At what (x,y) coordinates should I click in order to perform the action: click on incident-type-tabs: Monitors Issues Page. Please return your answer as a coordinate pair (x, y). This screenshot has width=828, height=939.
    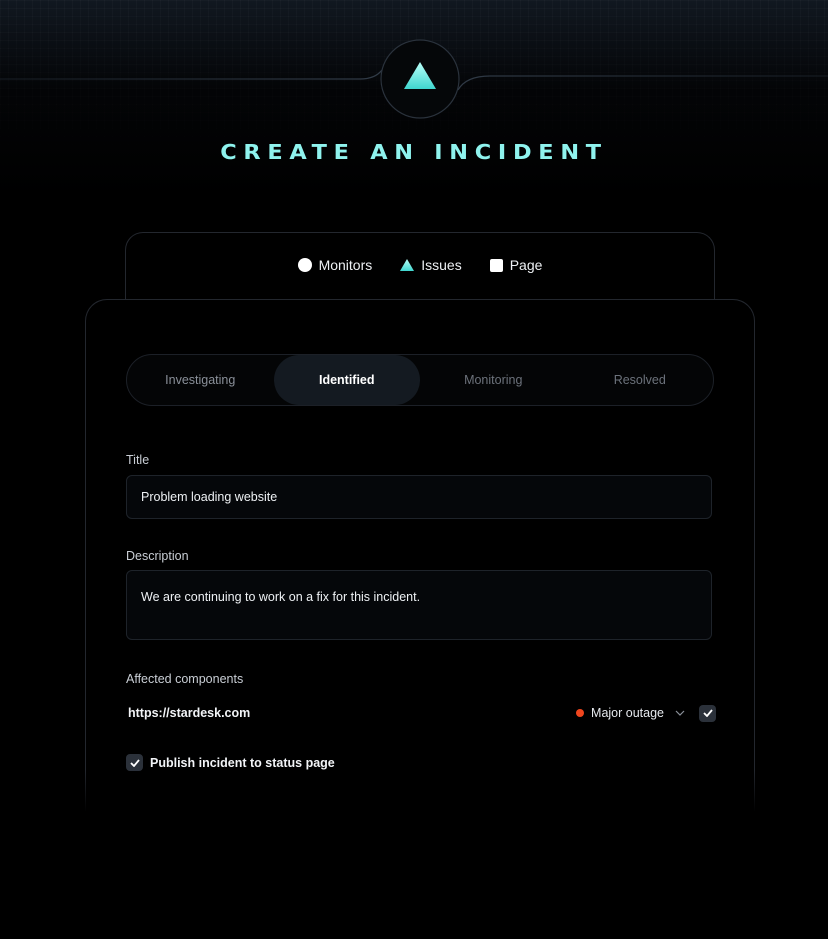
    Looking at the image, I should click on (420, 265).